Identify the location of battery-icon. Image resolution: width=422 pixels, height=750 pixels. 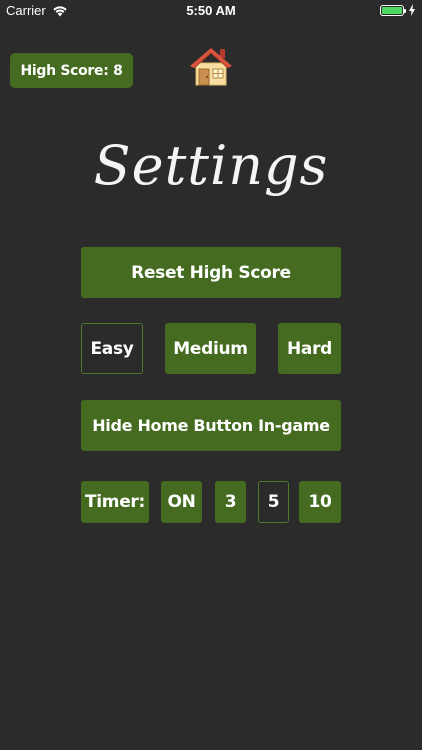
(393, 10).